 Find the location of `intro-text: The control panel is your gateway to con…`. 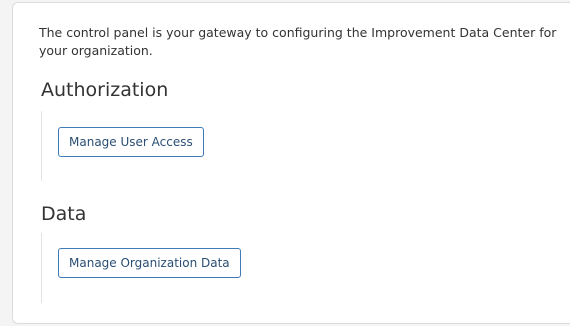

intro-text: The control panel is your gateway to con… is located at coordinates (298, 41).